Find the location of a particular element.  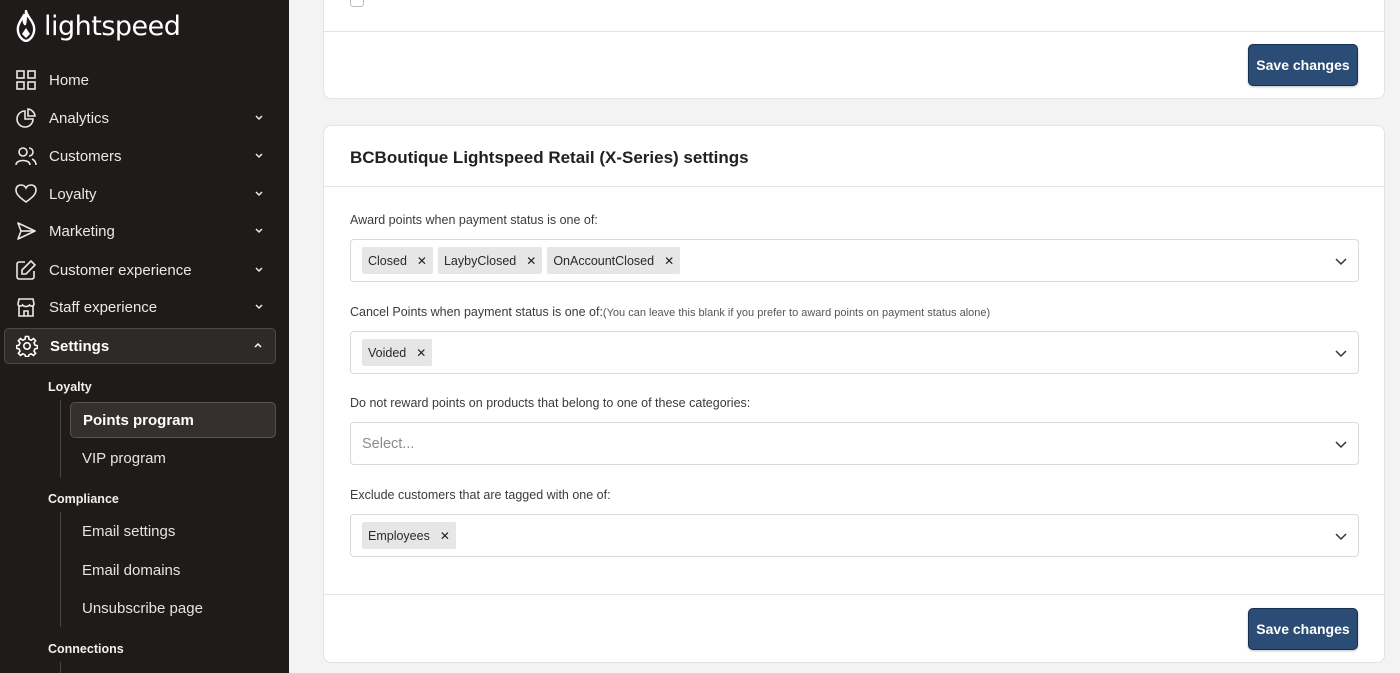

sidebar-item-customers: Customers is located at coordinates (140, 156).